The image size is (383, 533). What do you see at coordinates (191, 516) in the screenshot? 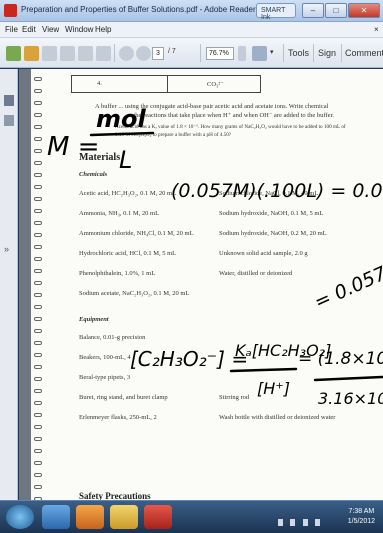
I see `taskbar: 7:38 AM 1/5/2012` at bounding box center [191, 516].